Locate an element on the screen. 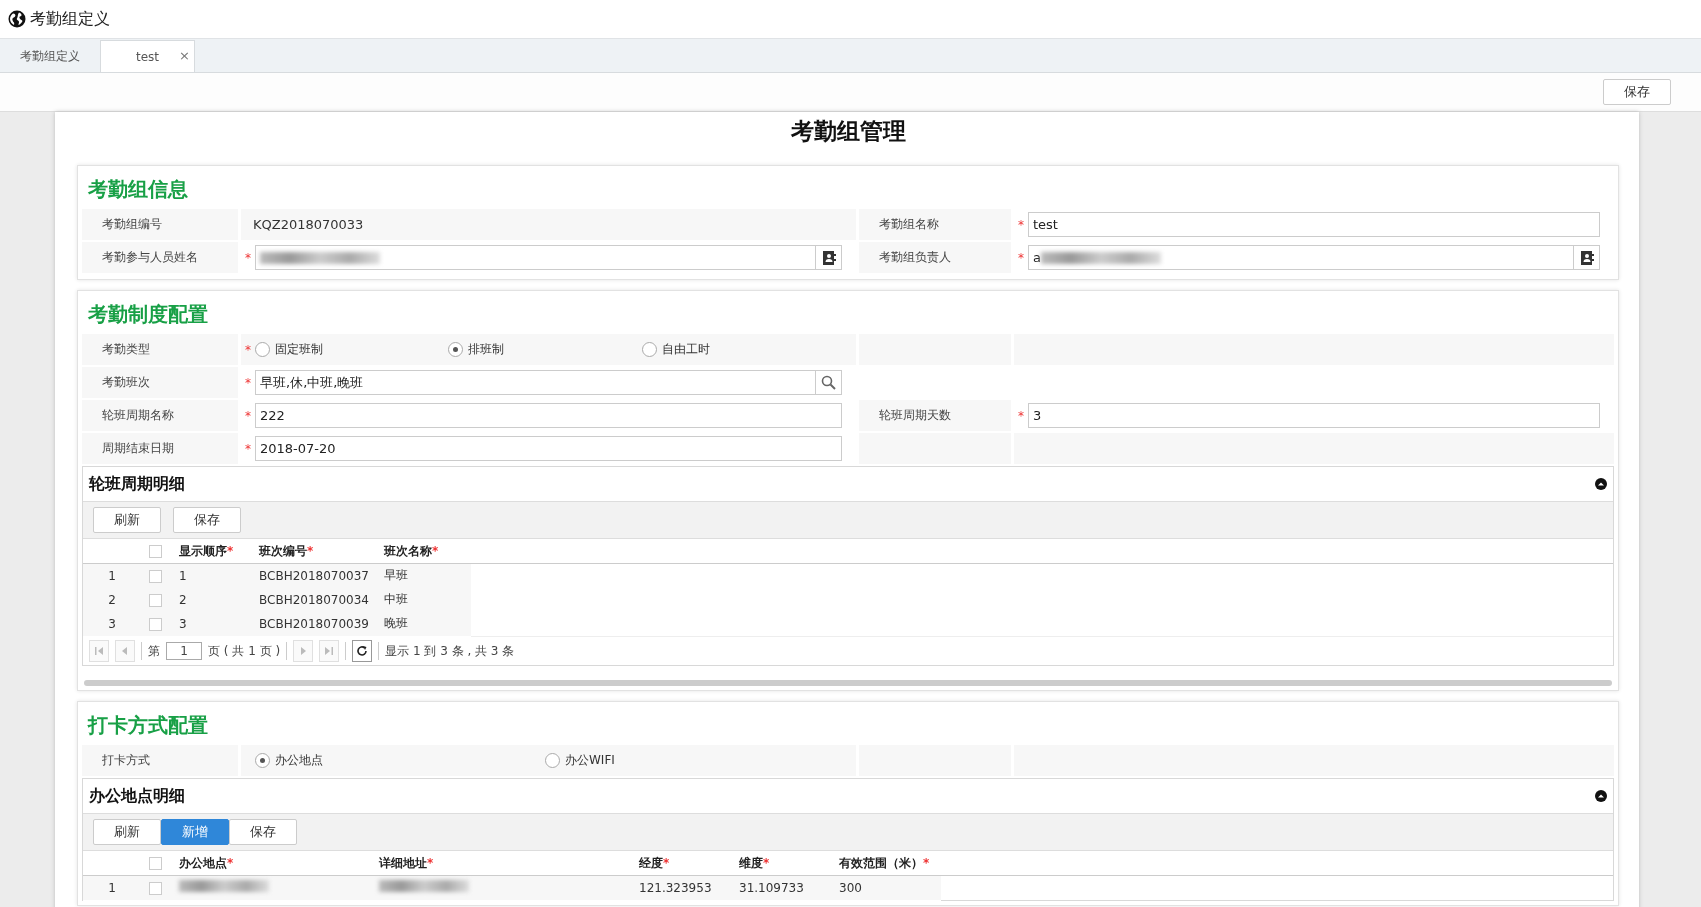 The image size is (1701, 907). column-header: 办公地点* is located at coordinates (271, 863).